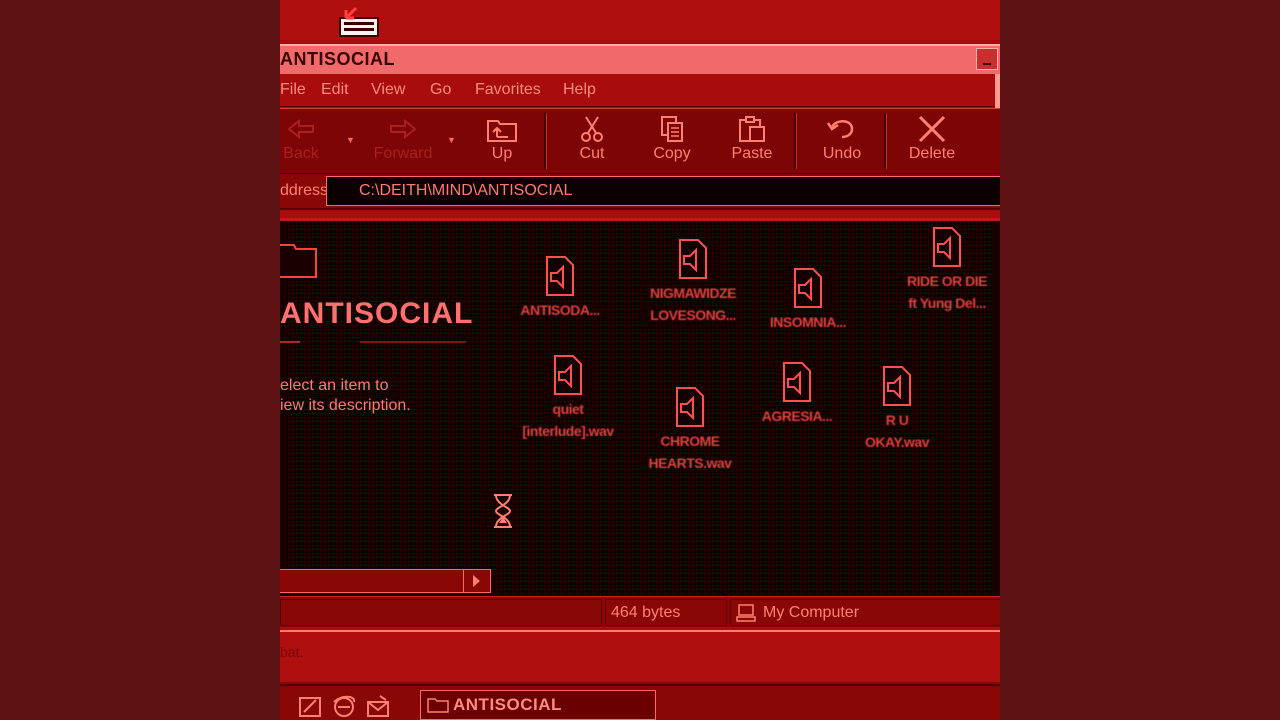 Image resolution: width=1280 pixels, height=720 pixels. What do you see at coordinates (377, 313) in the screenshot?
I see `folder-title: ANTISOCIAL` at bounding box center [377, 313].